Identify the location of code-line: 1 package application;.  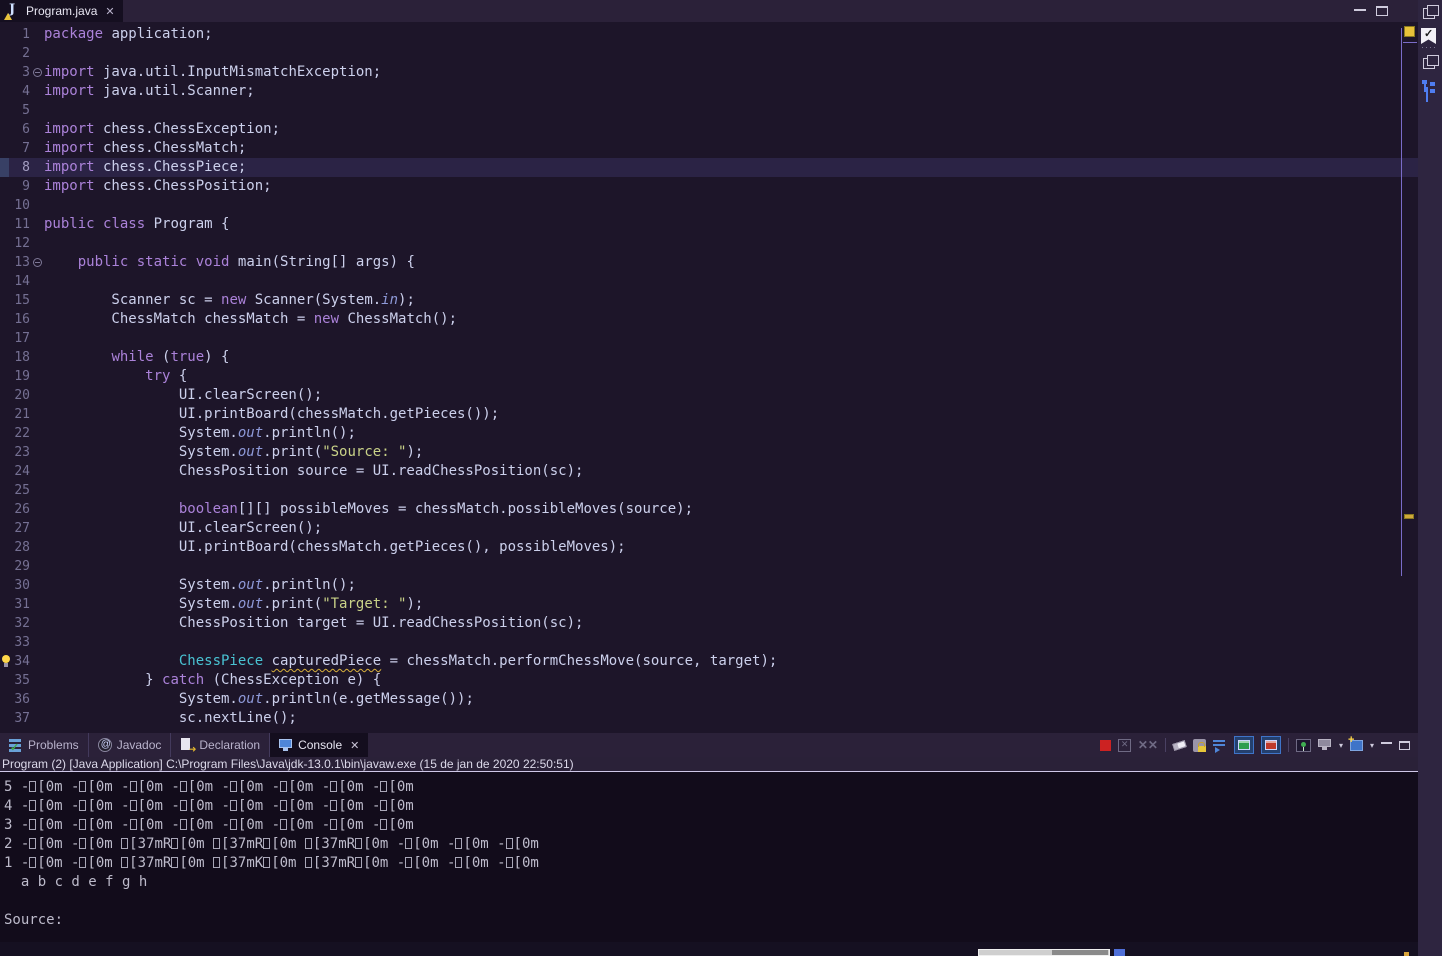
(709, 34).